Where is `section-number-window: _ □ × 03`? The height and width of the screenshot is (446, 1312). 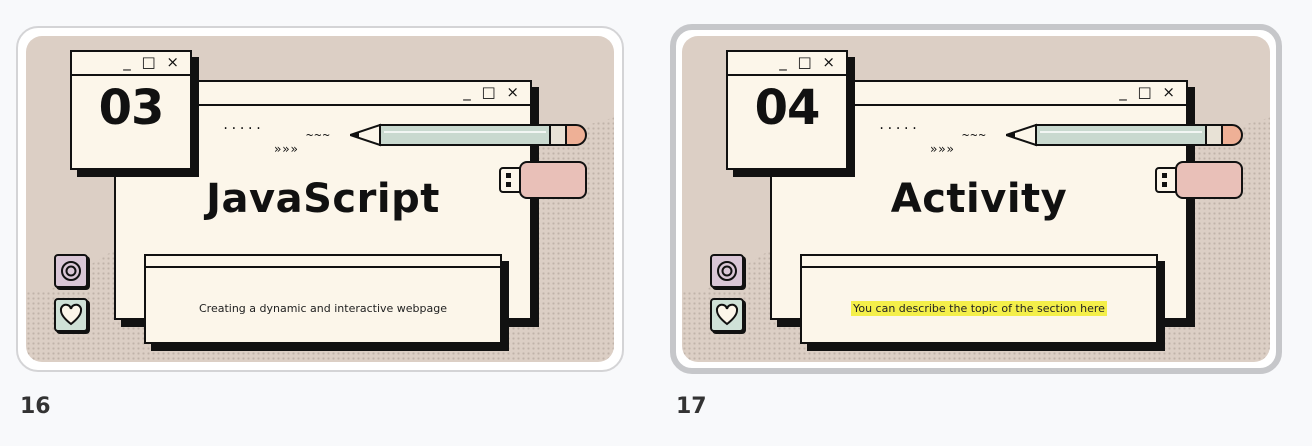
section-number-window: _ □ × 03 is located at coordinates (131, 110).